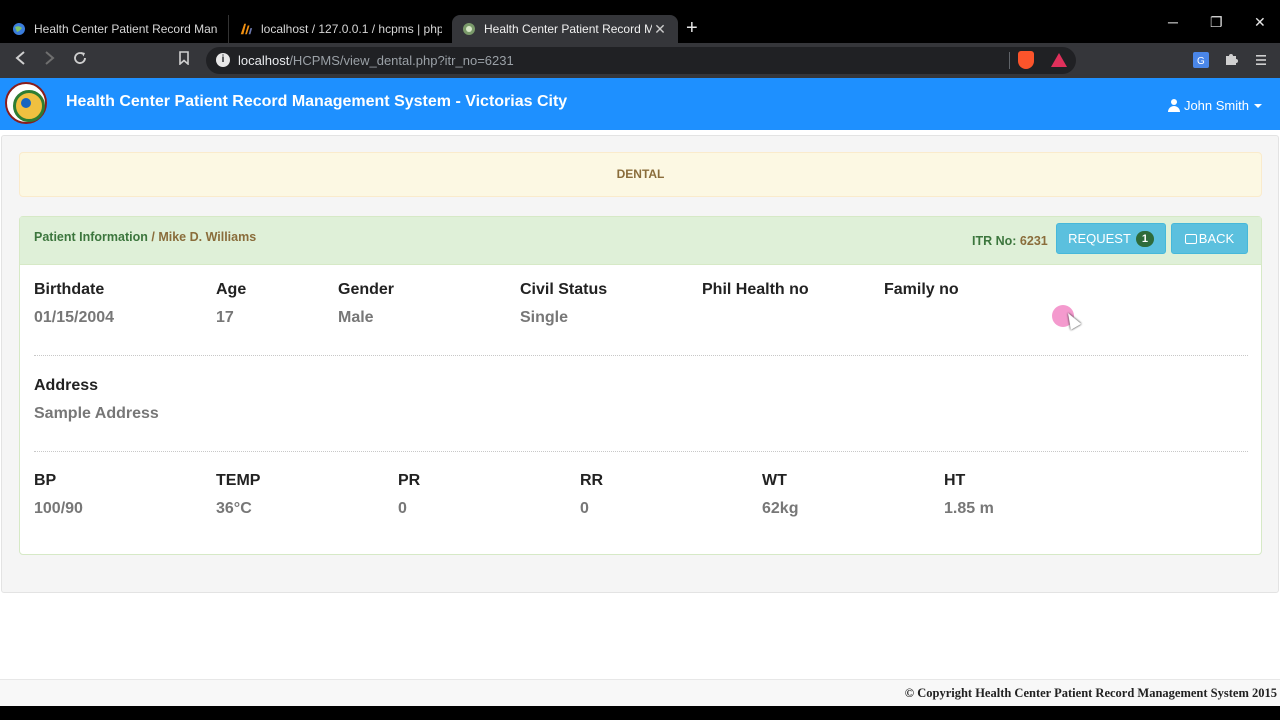  Describe the element at coordinates (91, 237) in the screenshot. I see `breadcrumb-section: Patient Information` at that location.